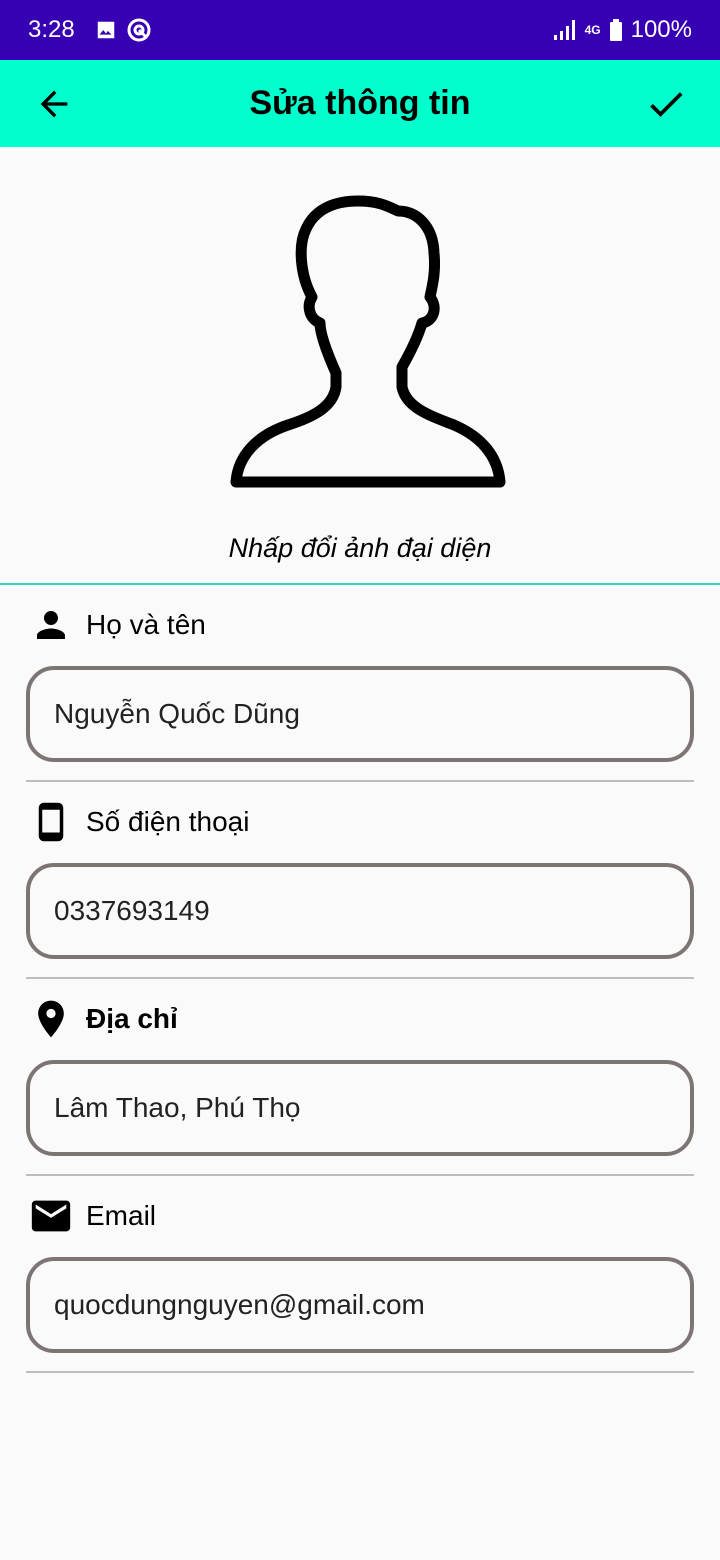 This screenshot has height=1560, width=720. I want to click on address-input: Lâm Thao, Phú Thọ, so click(360, 1108).